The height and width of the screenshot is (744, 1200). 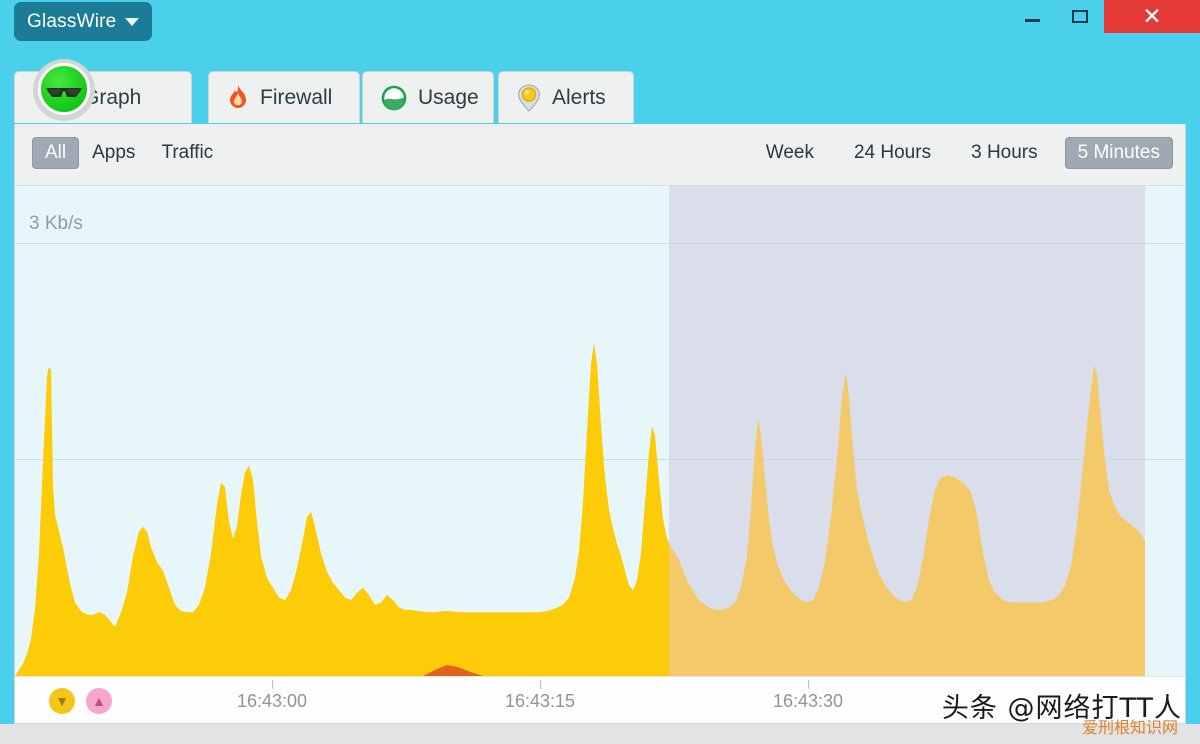 I want to click on filter-traffic: Traffic, so click(x=187, y=153).